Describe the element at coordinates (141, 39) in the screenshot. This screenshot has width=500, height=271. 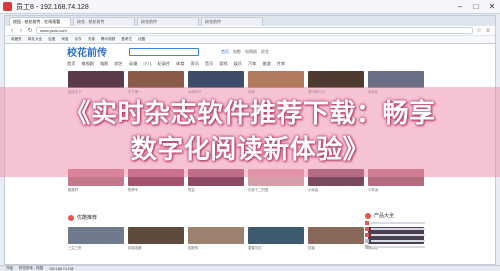
I see `bookmark-item: 优酷` at that location.